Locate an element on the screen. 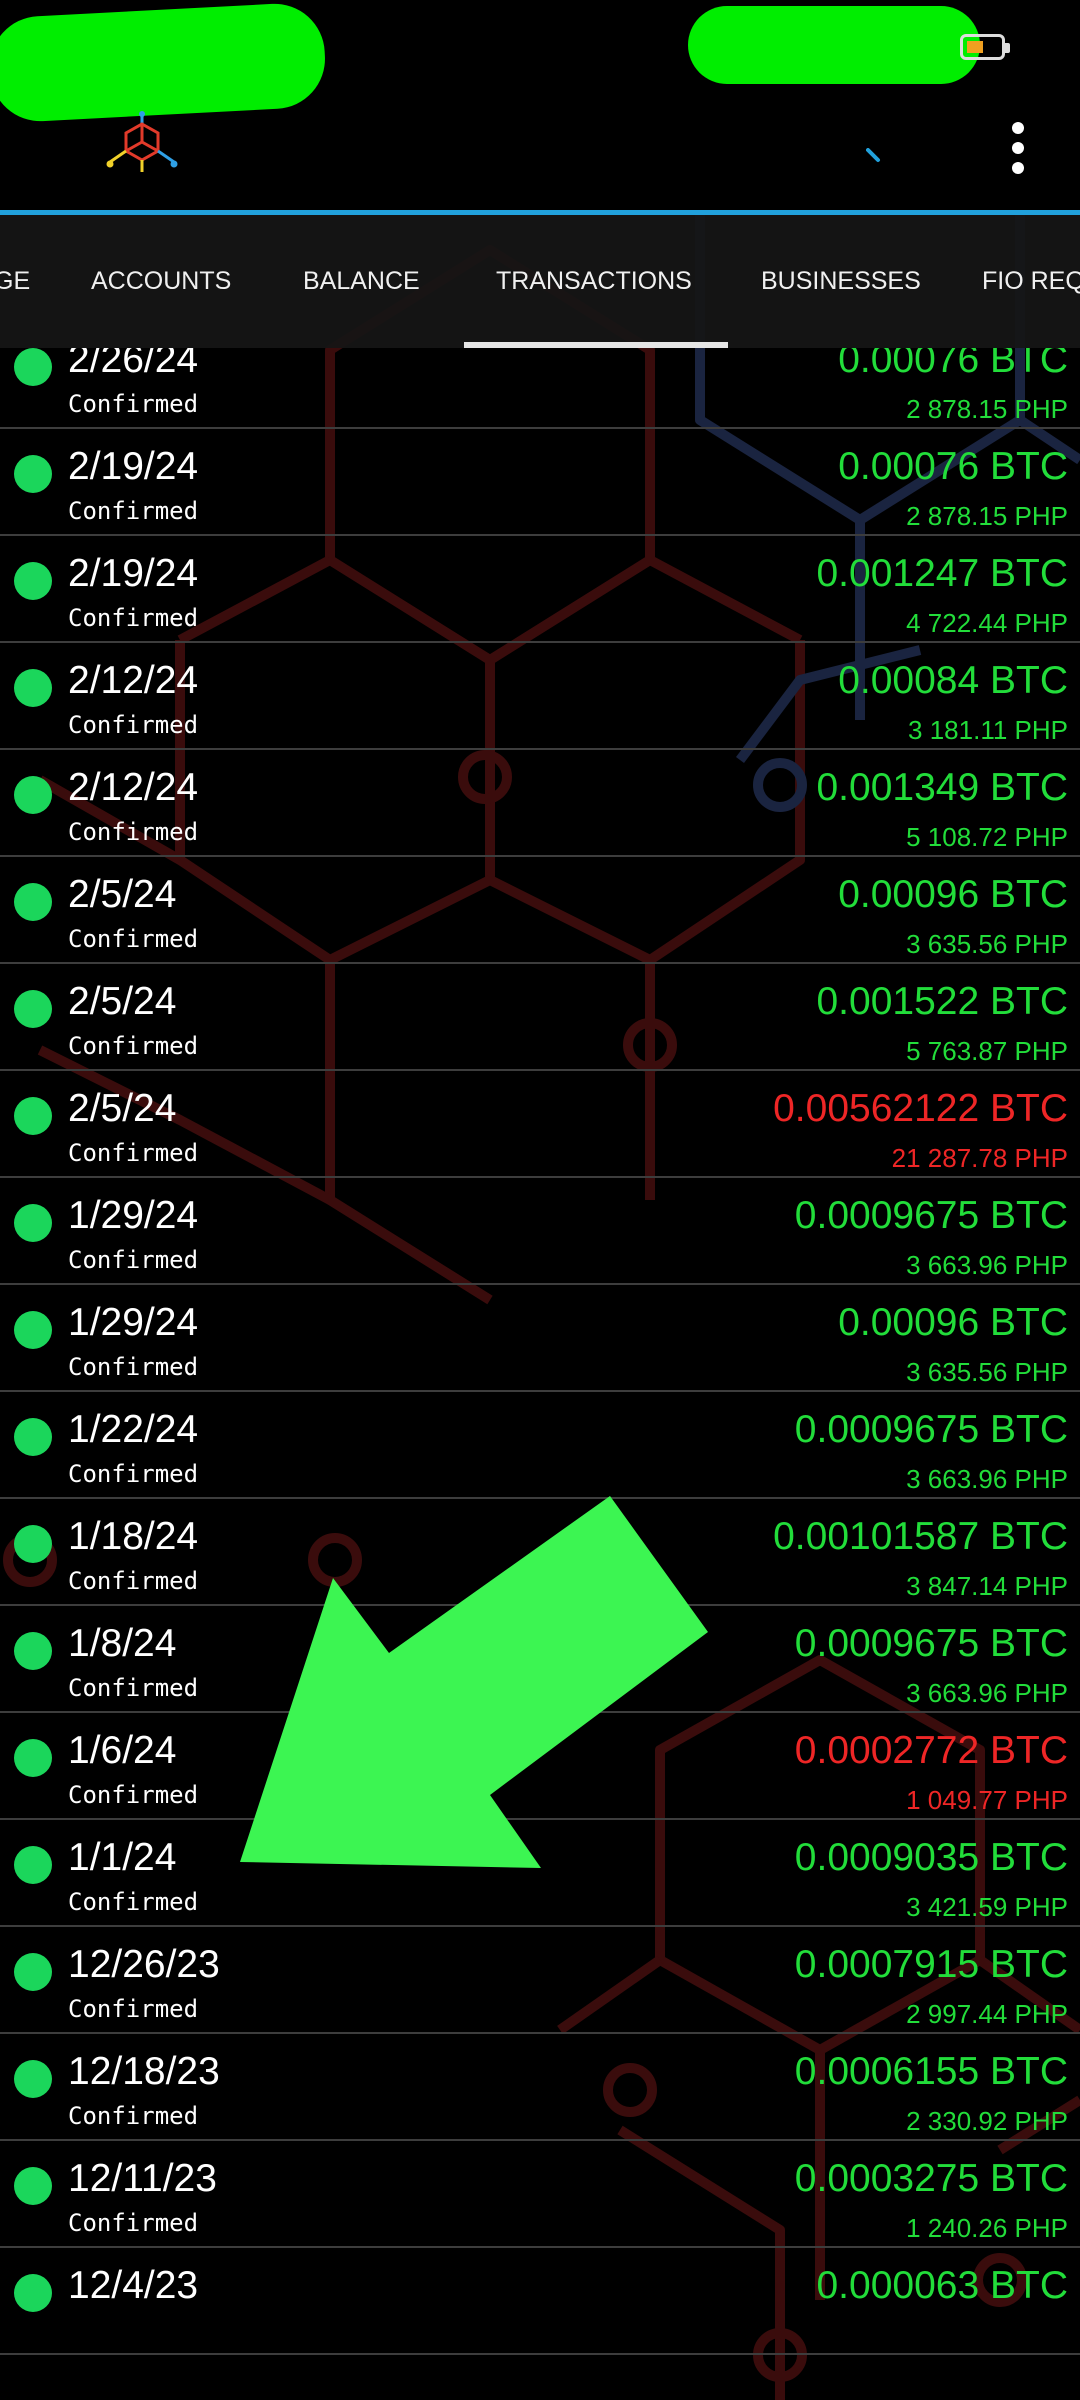  tab-businesses: BUSINESSES is located at coordinates (841, 281).